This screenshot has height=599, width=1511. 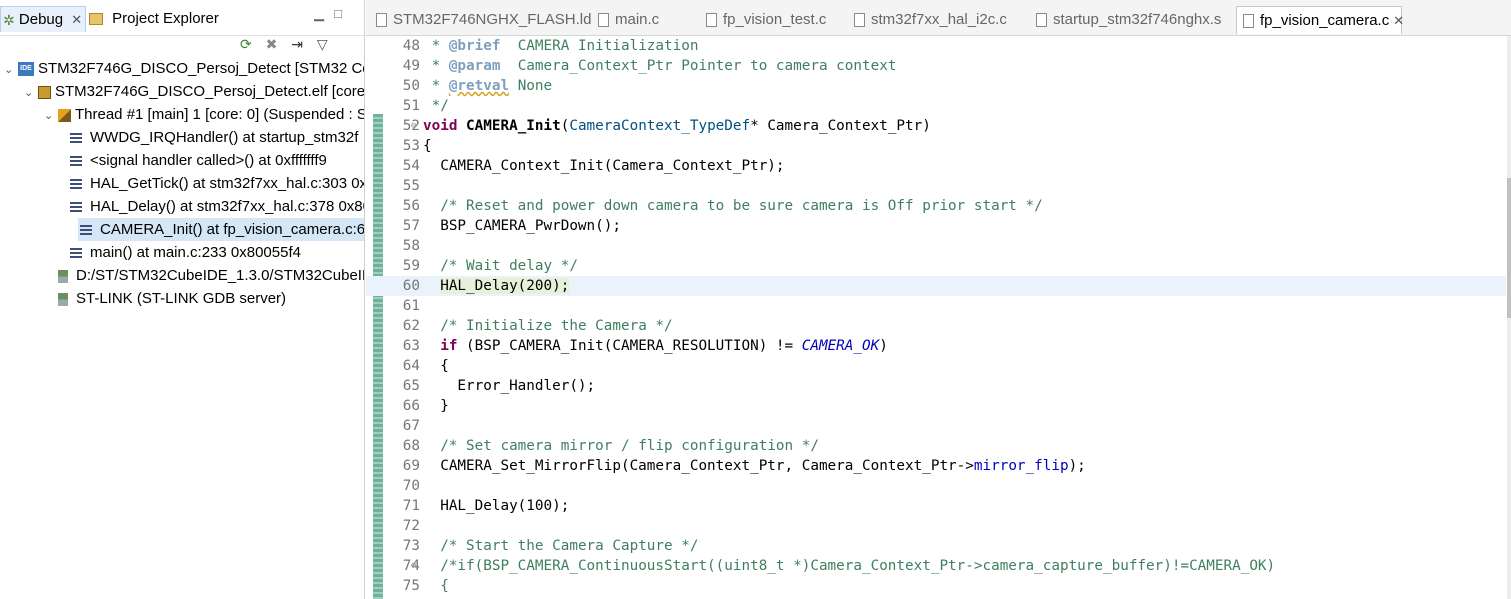 What do you see at coordinates (411, 166) in the screenshot?
I see `line-number: 54` at bounding box center [411, 166].